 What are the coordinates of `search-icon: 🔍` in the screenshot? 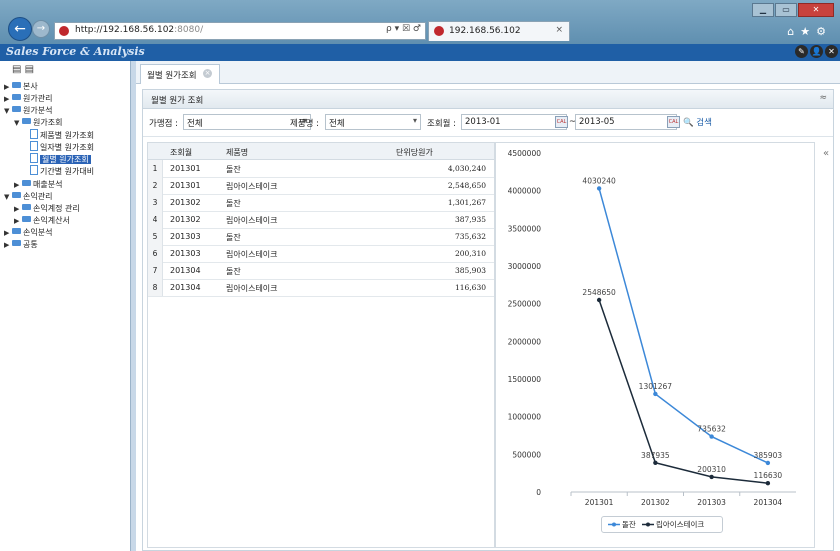 It's located at (688, 123).